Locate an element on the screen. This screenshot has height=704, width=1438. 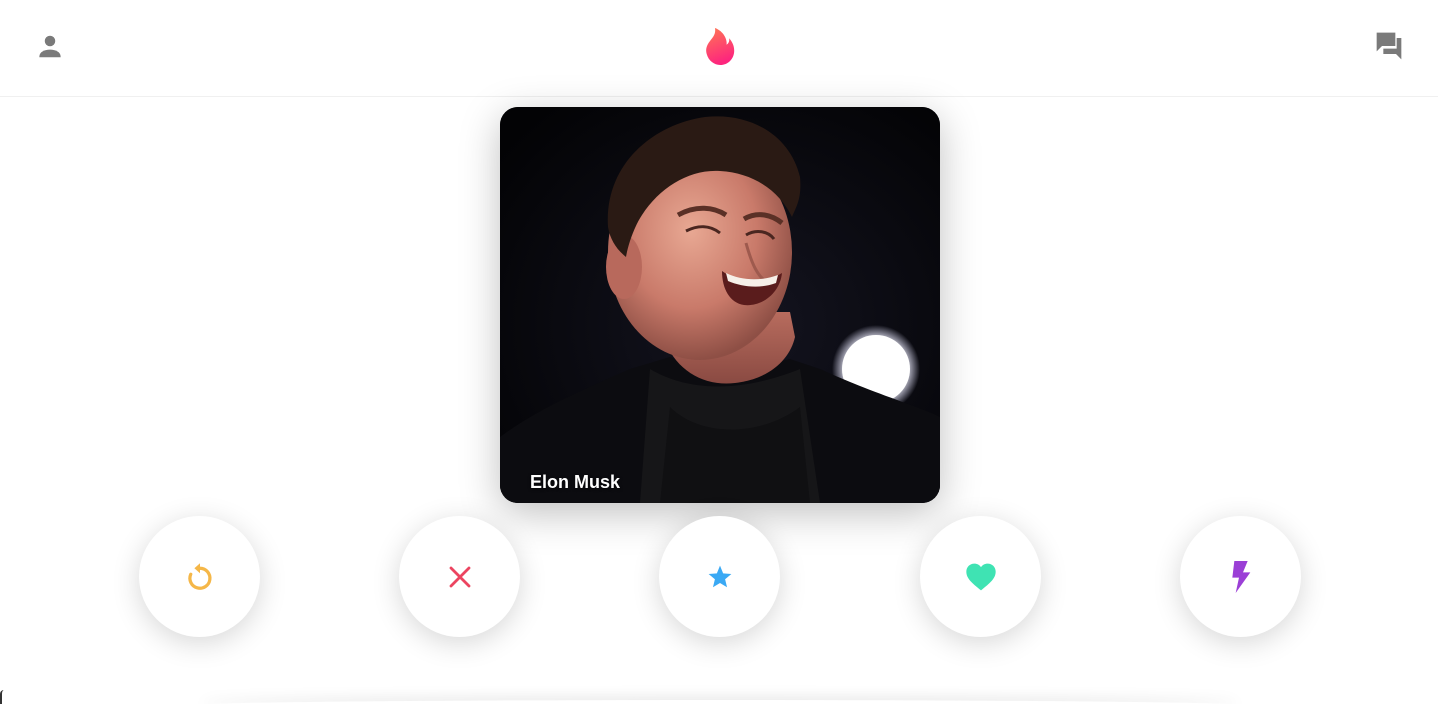
messages-button is located at coordinates (1390, 46).